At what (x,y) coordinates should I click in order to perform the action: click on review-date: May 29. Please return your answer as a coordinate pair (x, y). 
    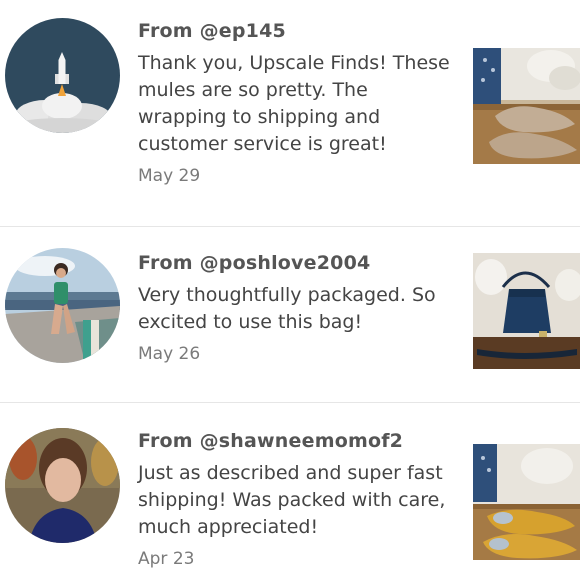
    Looking at the image, I should click on (169, 176).